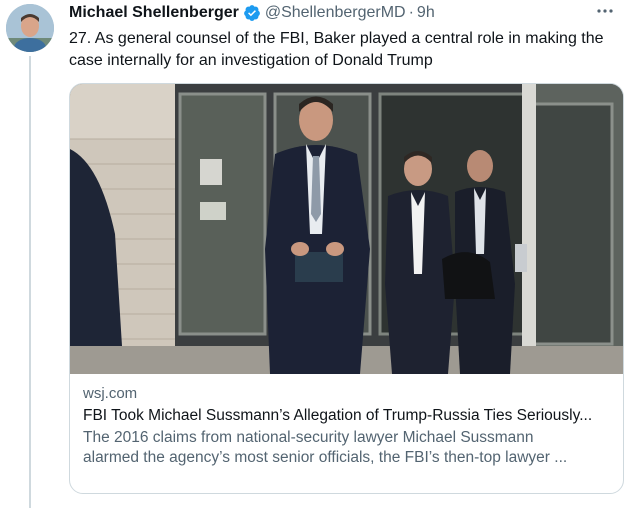 Image resolution: width=629 pixels, height=508 pixels. I want to click on more-options-icon, so click(605, 11).